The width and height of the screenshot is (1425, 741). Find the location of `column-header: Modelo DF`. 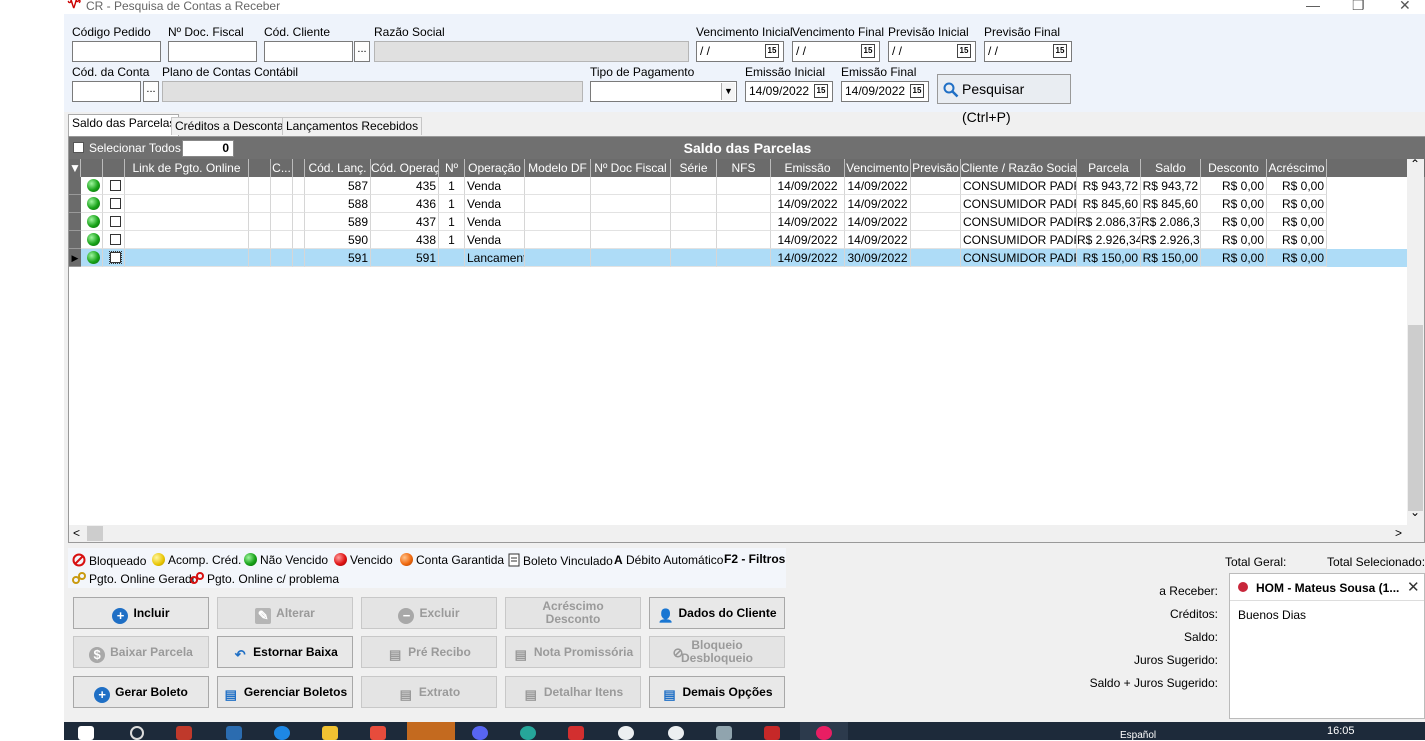

column-header: Modelo DF is located at coordinates (558, 168).